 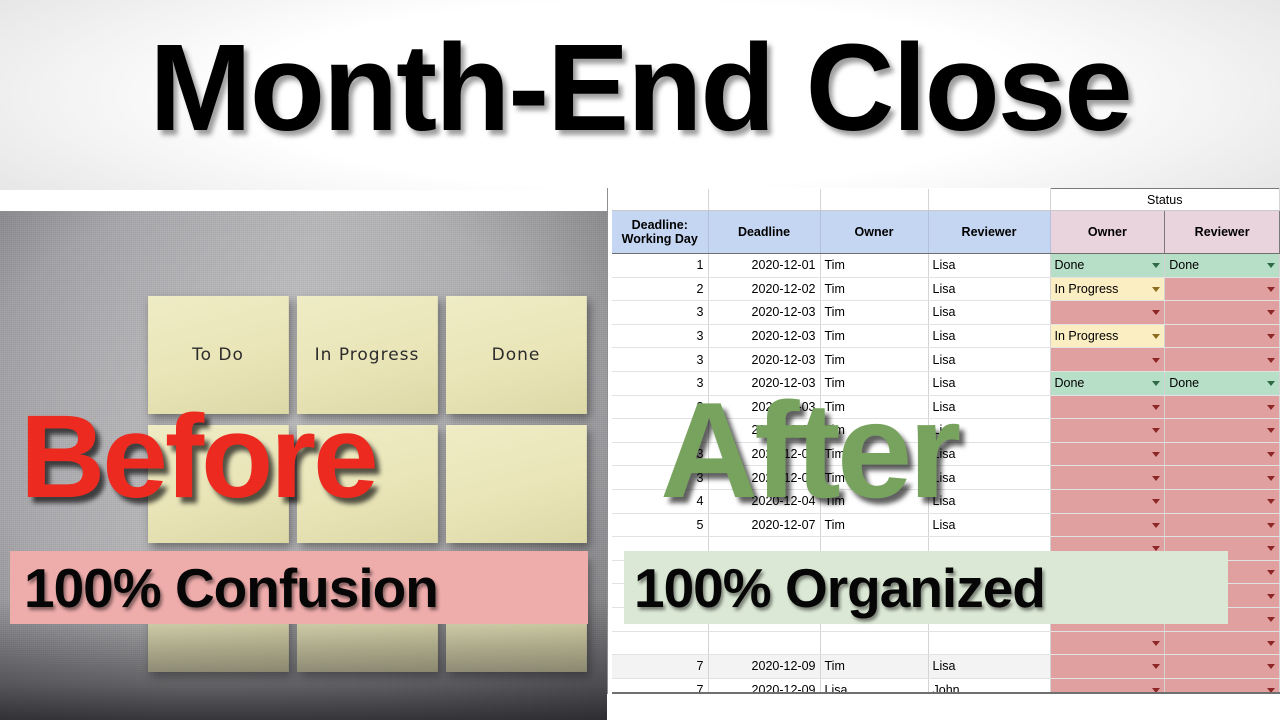 I want to click on cell-working-day: 2, so click(x=660, y=289).